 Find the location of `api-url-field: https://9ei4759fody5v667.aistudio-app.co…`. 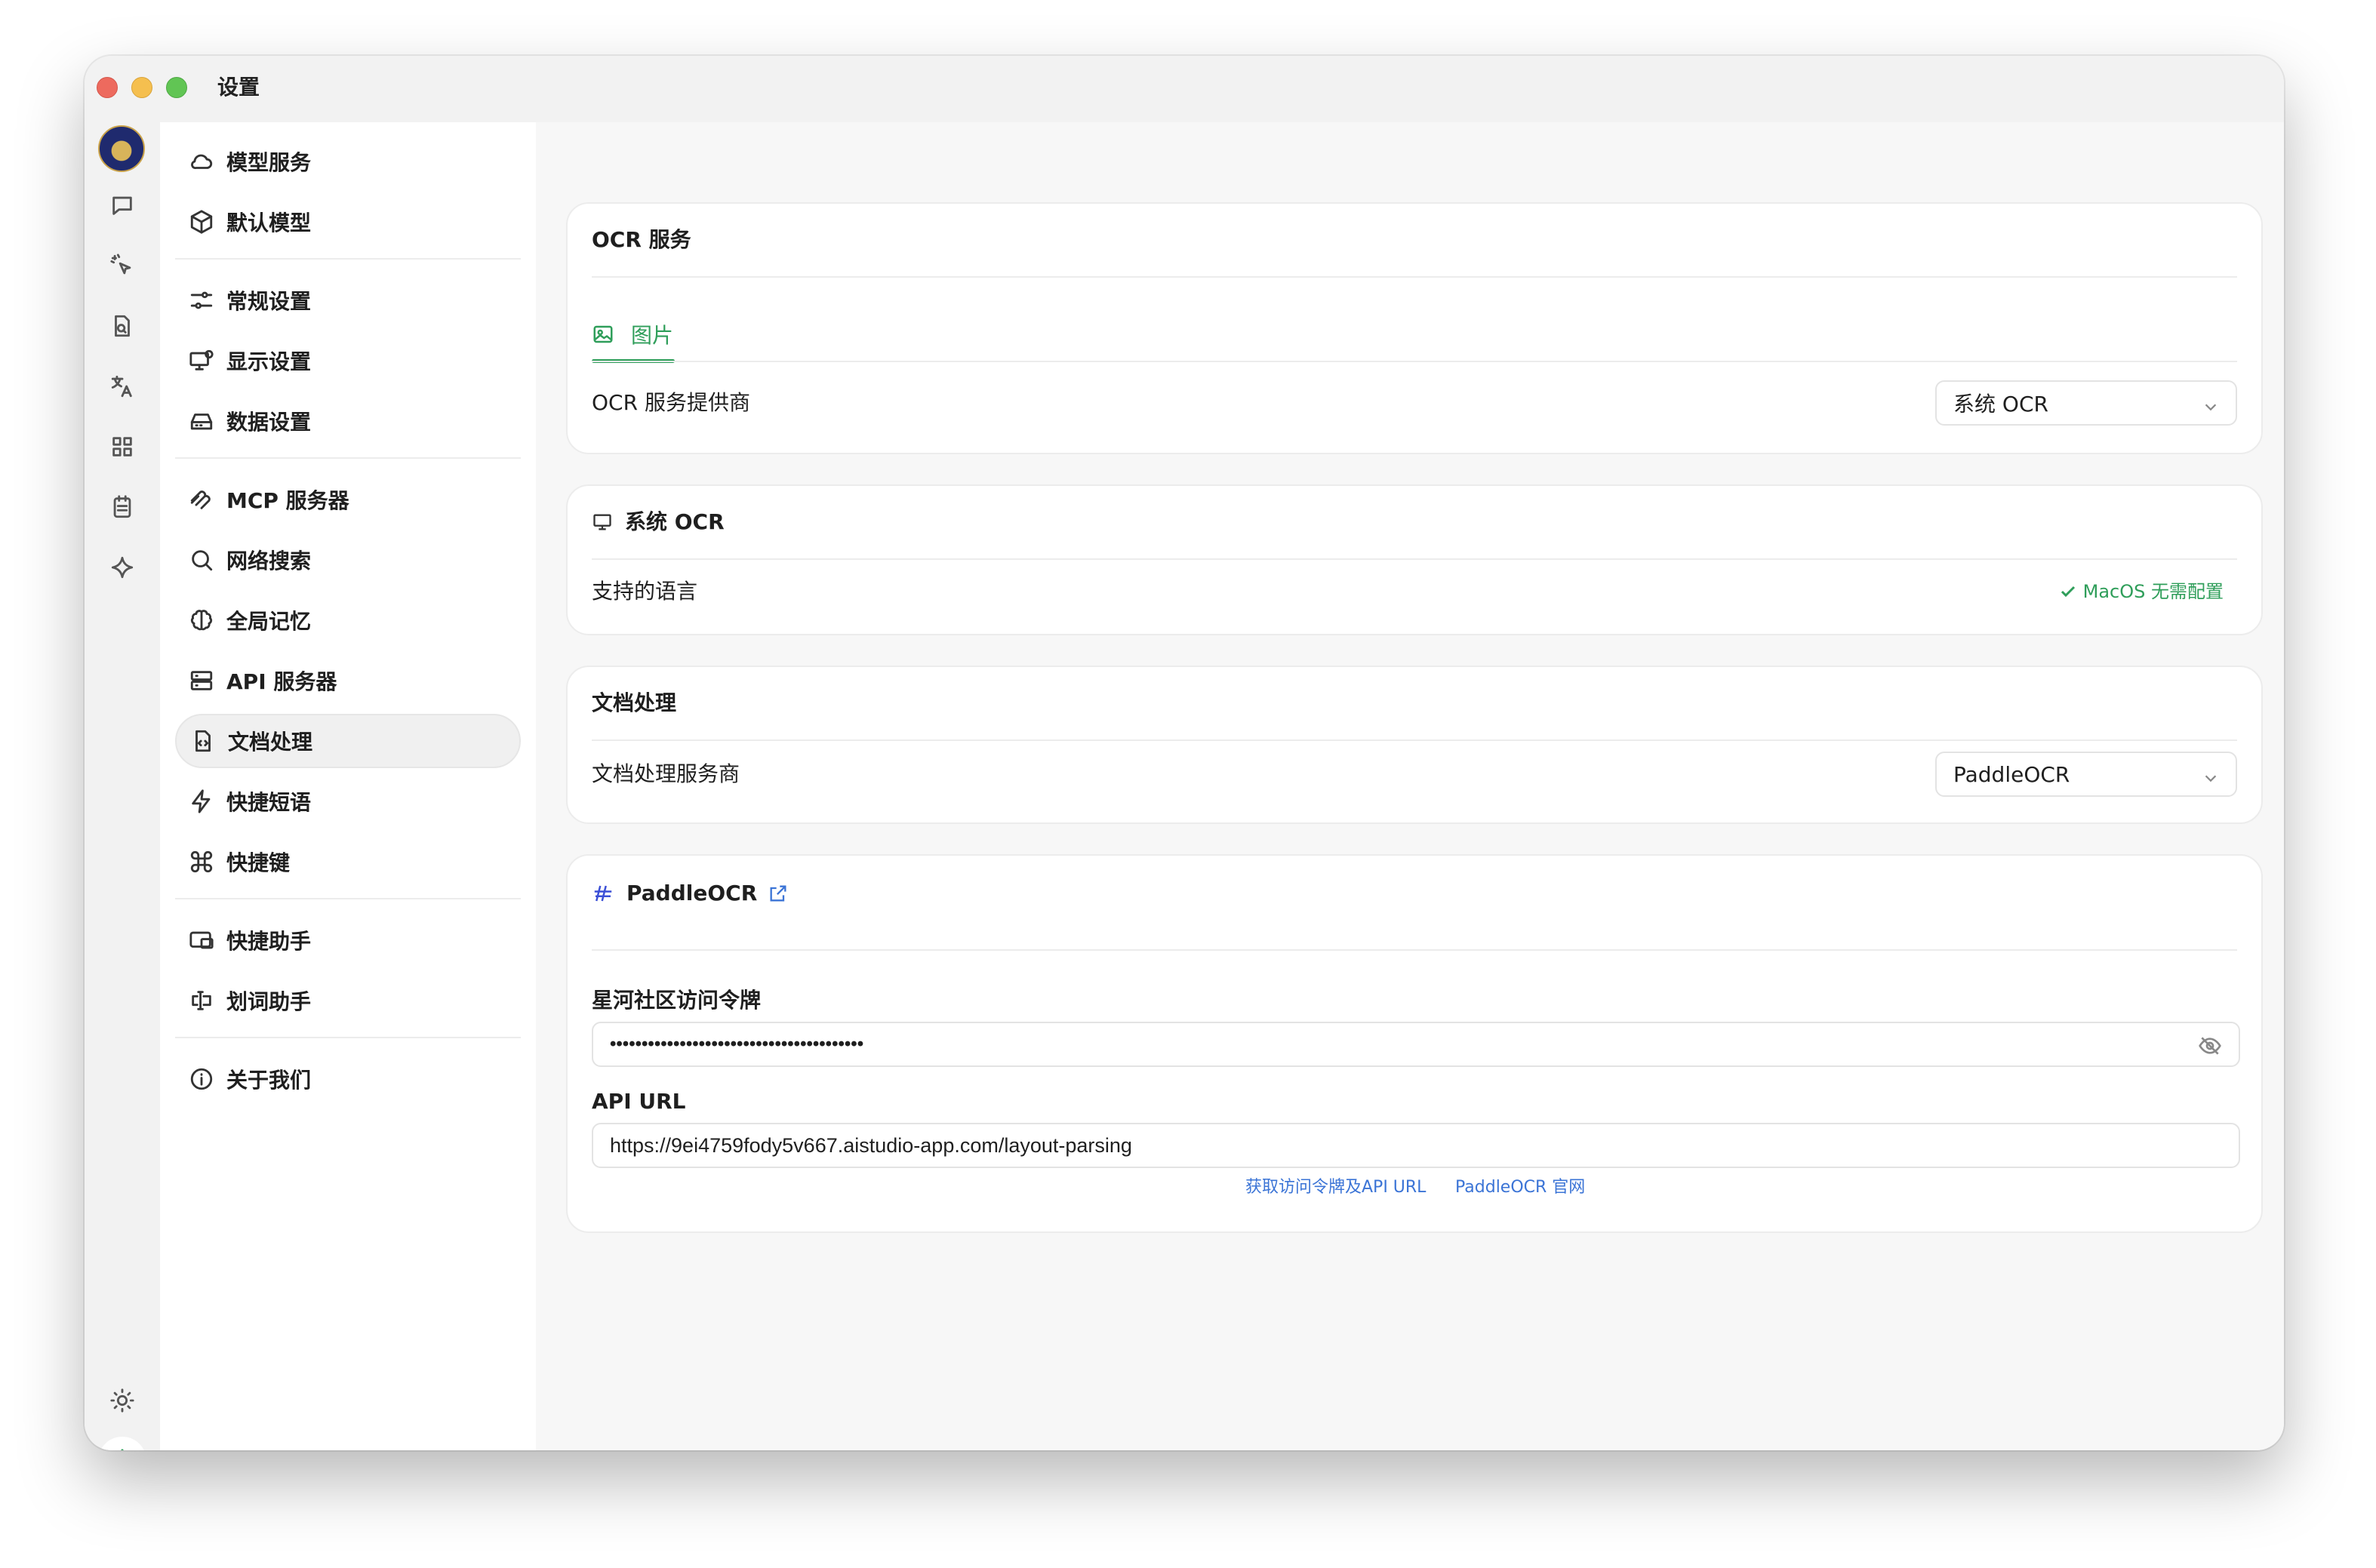

api-url-field: https://9ei4759fody5v667.aistudio-app.co… is located at coordinates (1416, 1145).